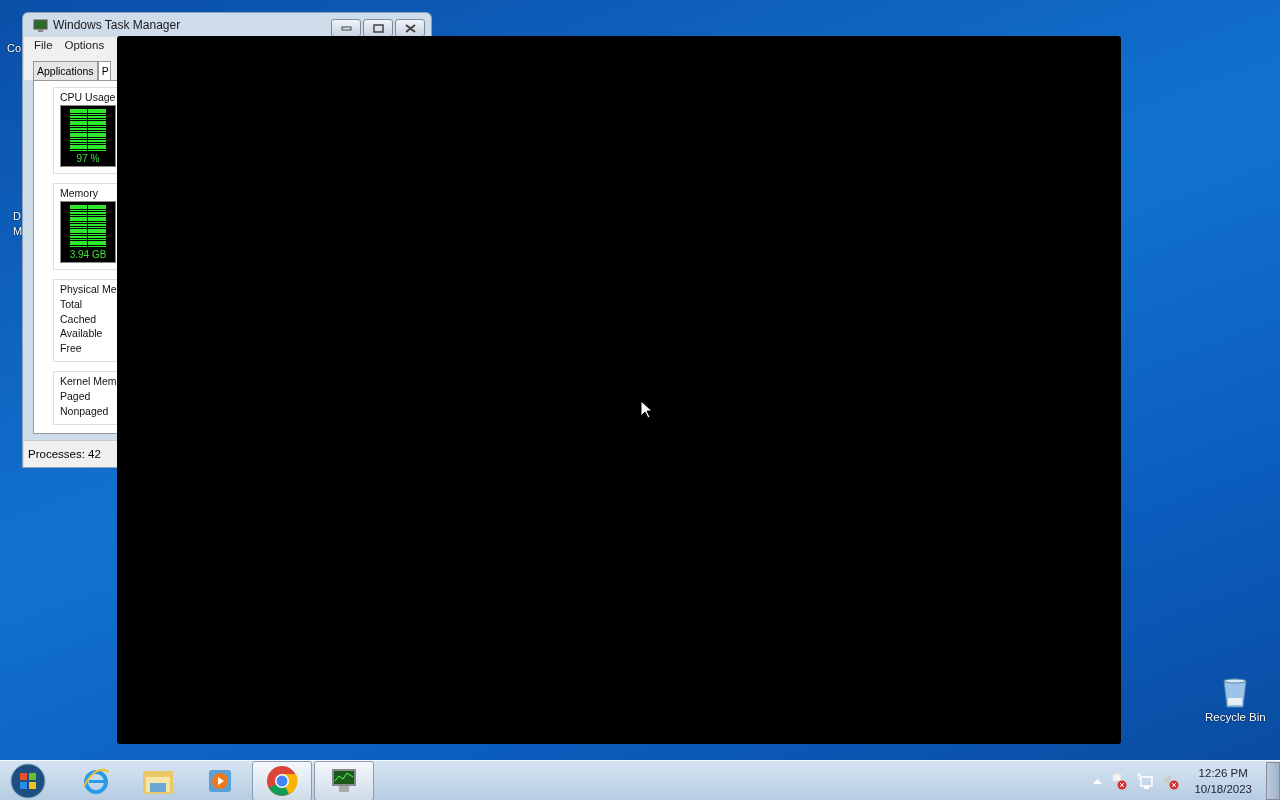 The width and height of the screenshot is (1280, 800). What do you see at coordinates (220, 781) in the screenshot?
I see `play-icon` at bounding box center [220, 781].